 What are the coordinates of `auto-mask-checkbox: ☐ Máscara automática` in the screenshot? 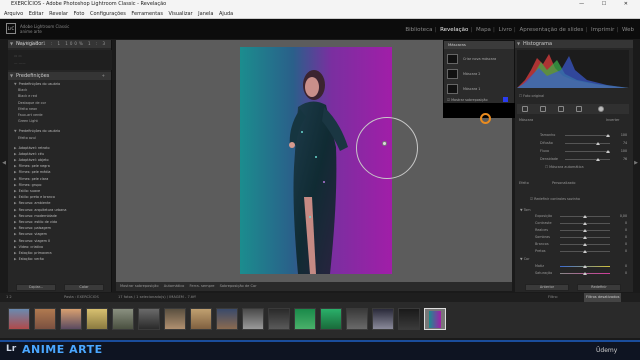 It's located at (564, 167).